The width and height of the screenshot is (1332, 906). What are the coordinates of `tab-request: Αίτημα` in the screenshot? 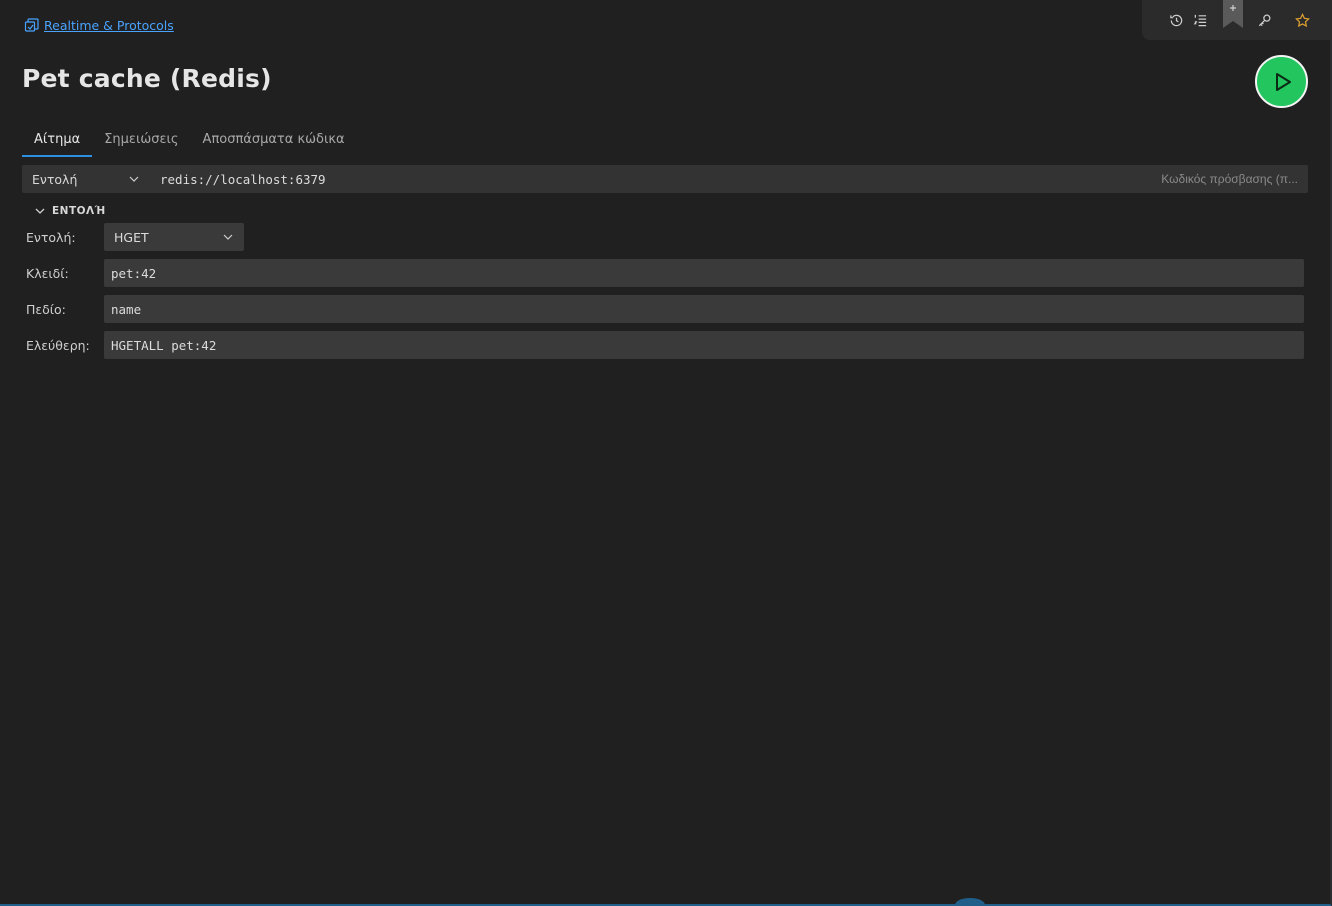 It's located at (57, 140).